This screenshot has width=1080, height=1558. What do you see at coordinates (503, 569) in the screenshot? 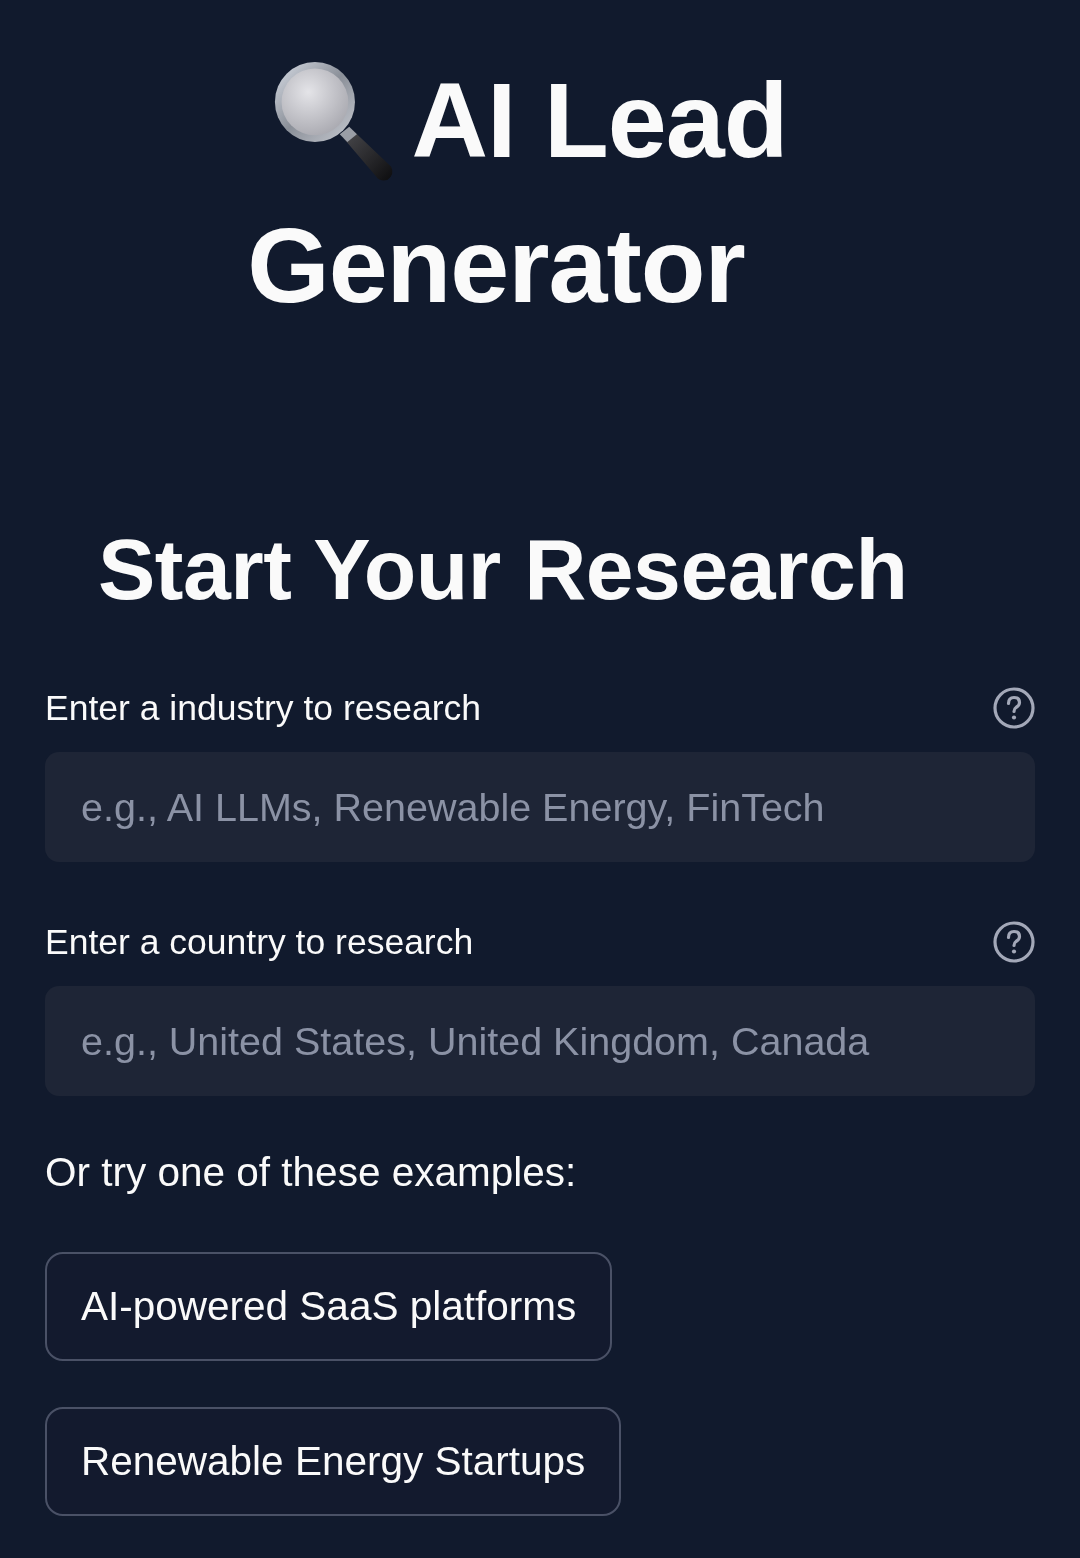
I see `section-heading: Start Your Research` at bounding box center [503, 569].